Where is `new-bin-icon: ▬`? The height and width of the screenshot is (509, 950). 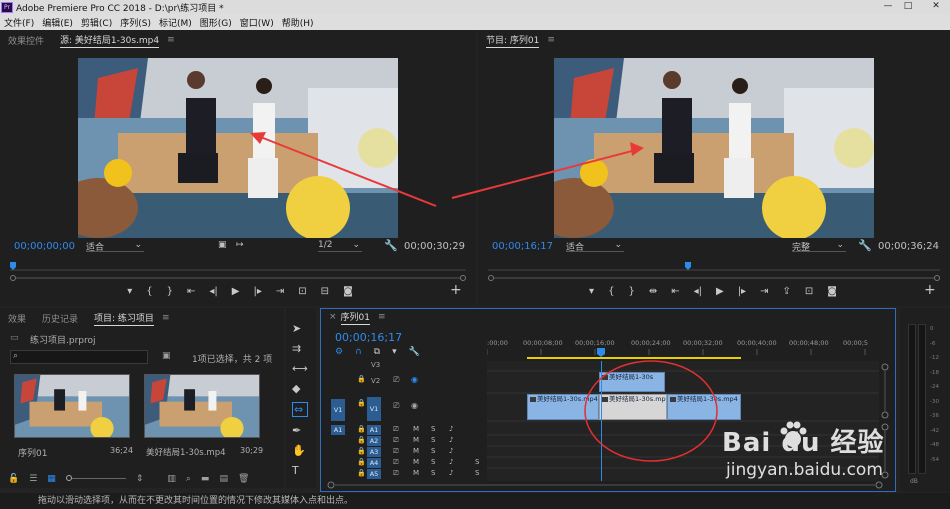
new-bin-icon: ▬ is located at coordinates (205, 479).